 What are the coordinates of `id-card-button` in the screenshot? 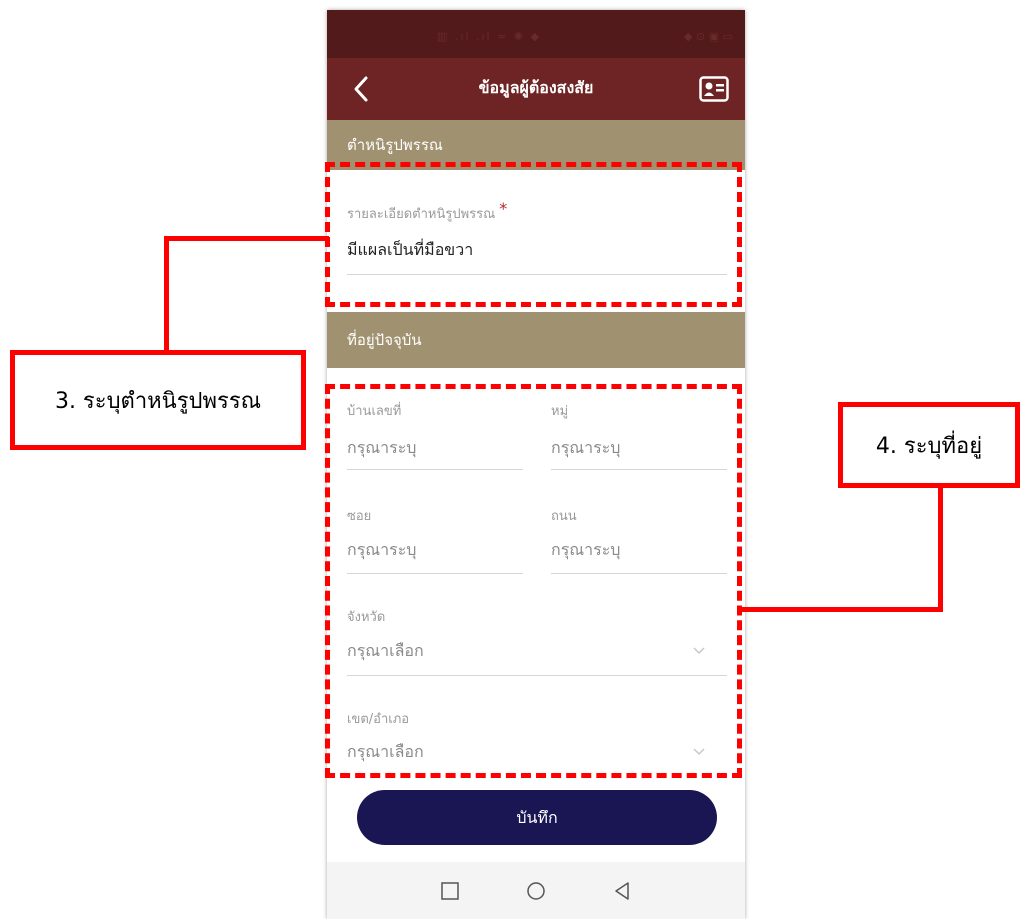 It's located at (714, 89).